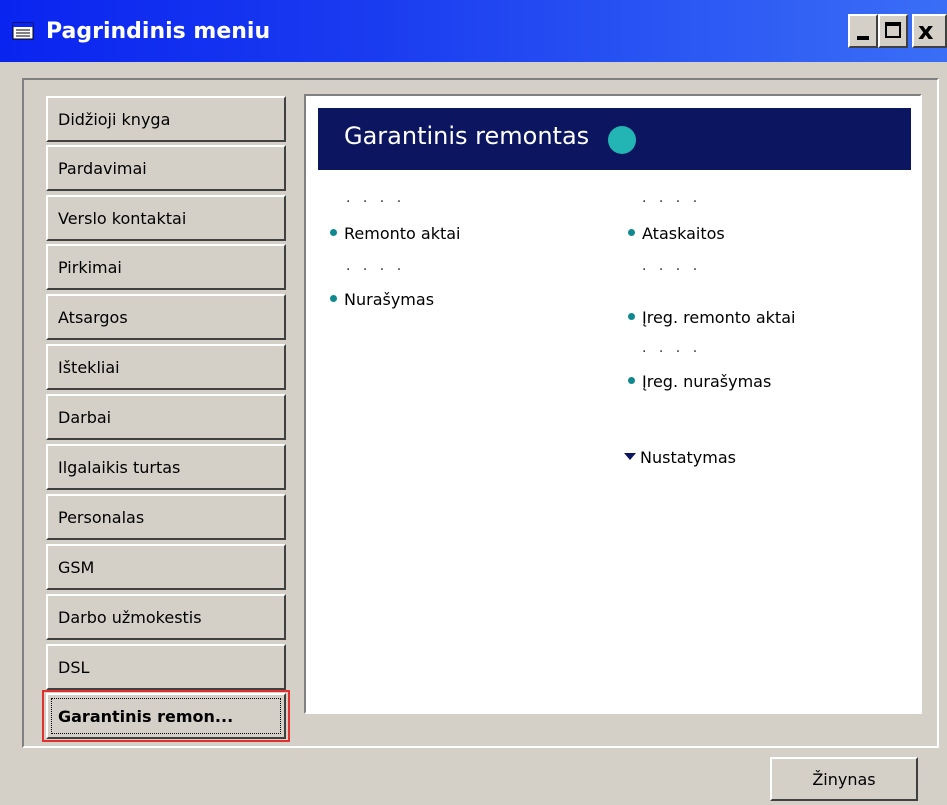  I want to click on menu-item-nurasymas: Nurašymas, so click(382, 299).